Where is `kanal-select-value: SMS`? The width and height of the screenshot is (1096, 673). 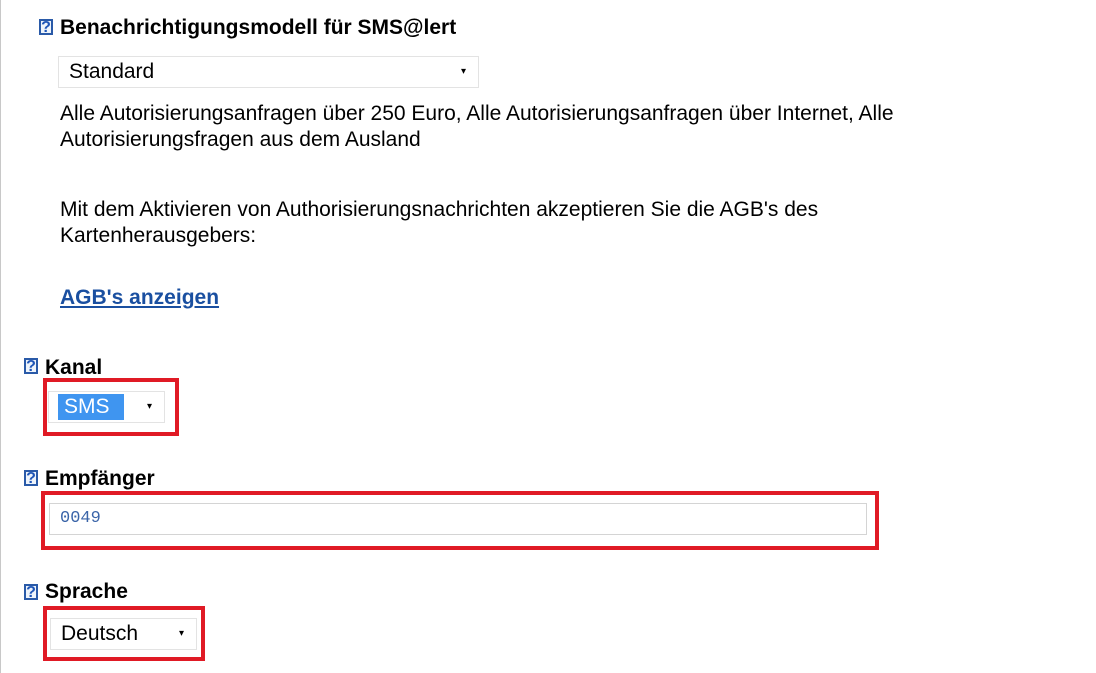
kanal-select-value: SMS is located at coordinates (91, 407).